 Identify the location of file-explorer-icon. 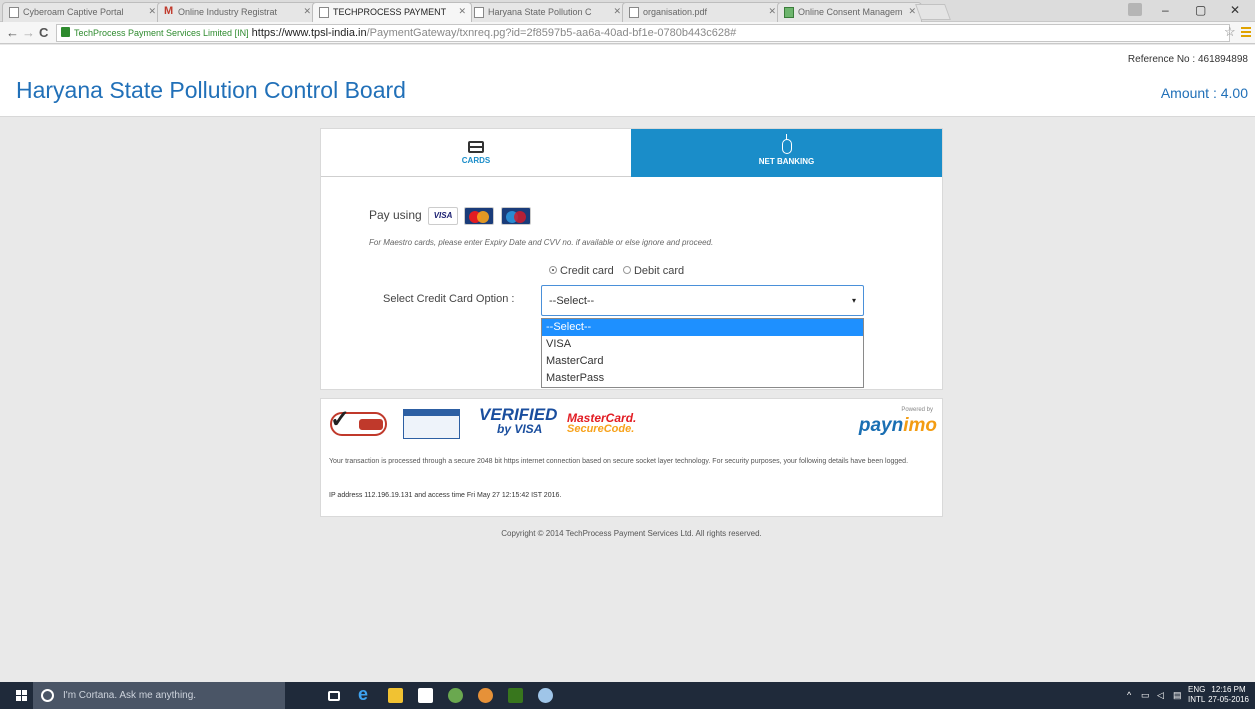
(395, 695).